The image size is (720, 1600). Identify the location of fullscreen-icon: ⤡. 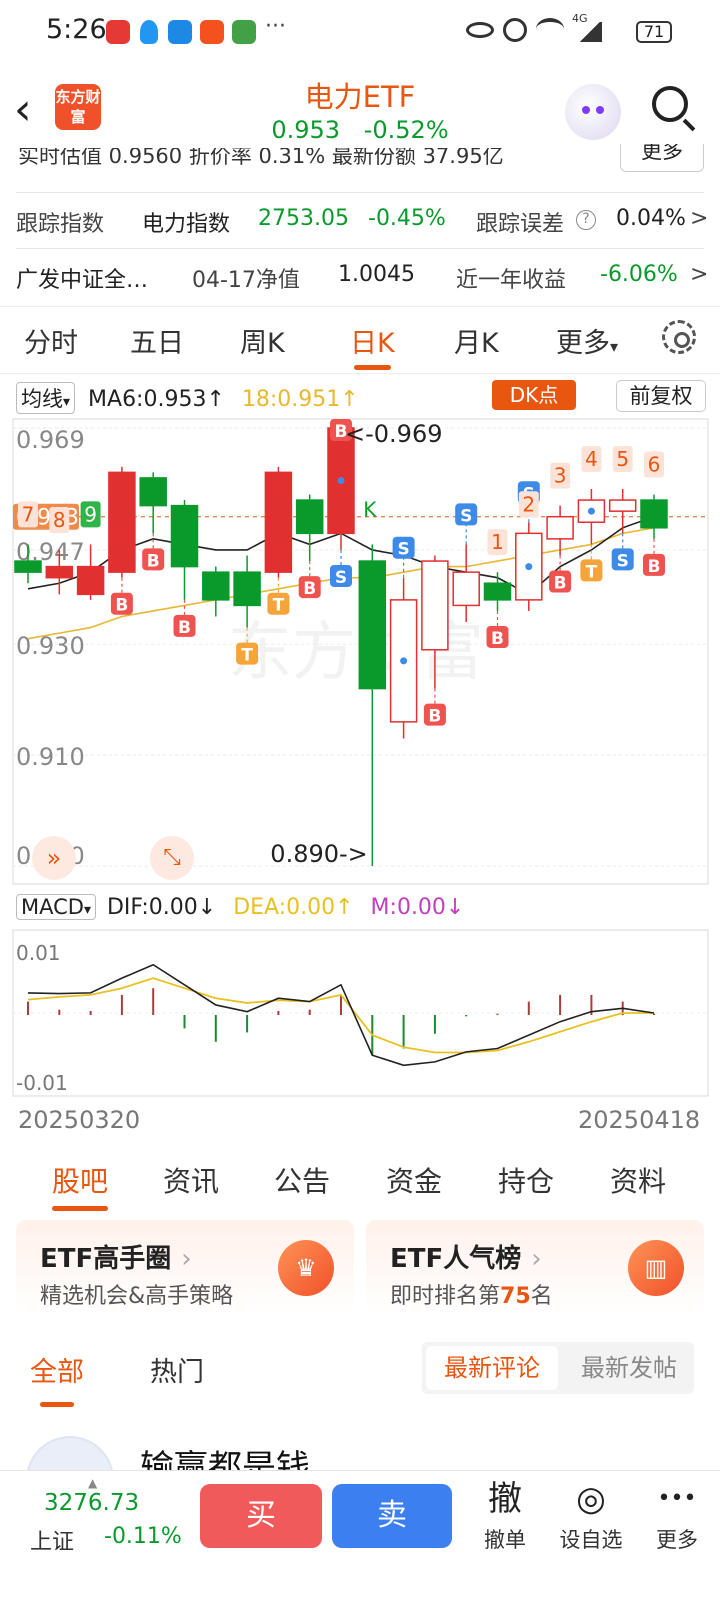
(172, 858).